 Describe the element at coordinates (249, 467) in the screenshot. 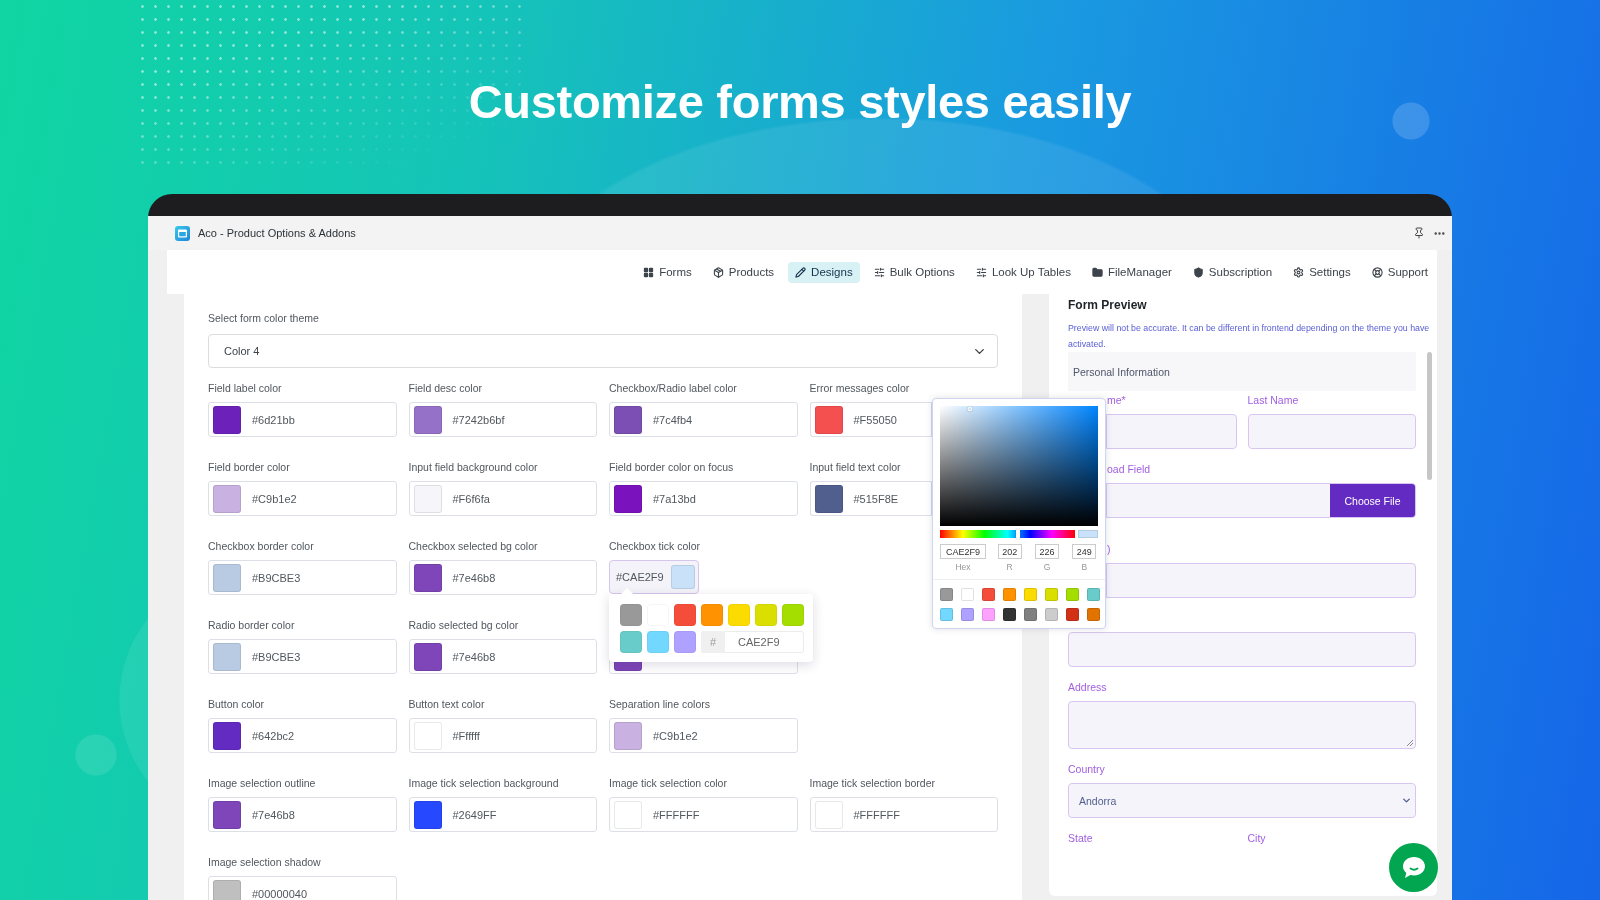

I see `field-label: Field border color` at that location.